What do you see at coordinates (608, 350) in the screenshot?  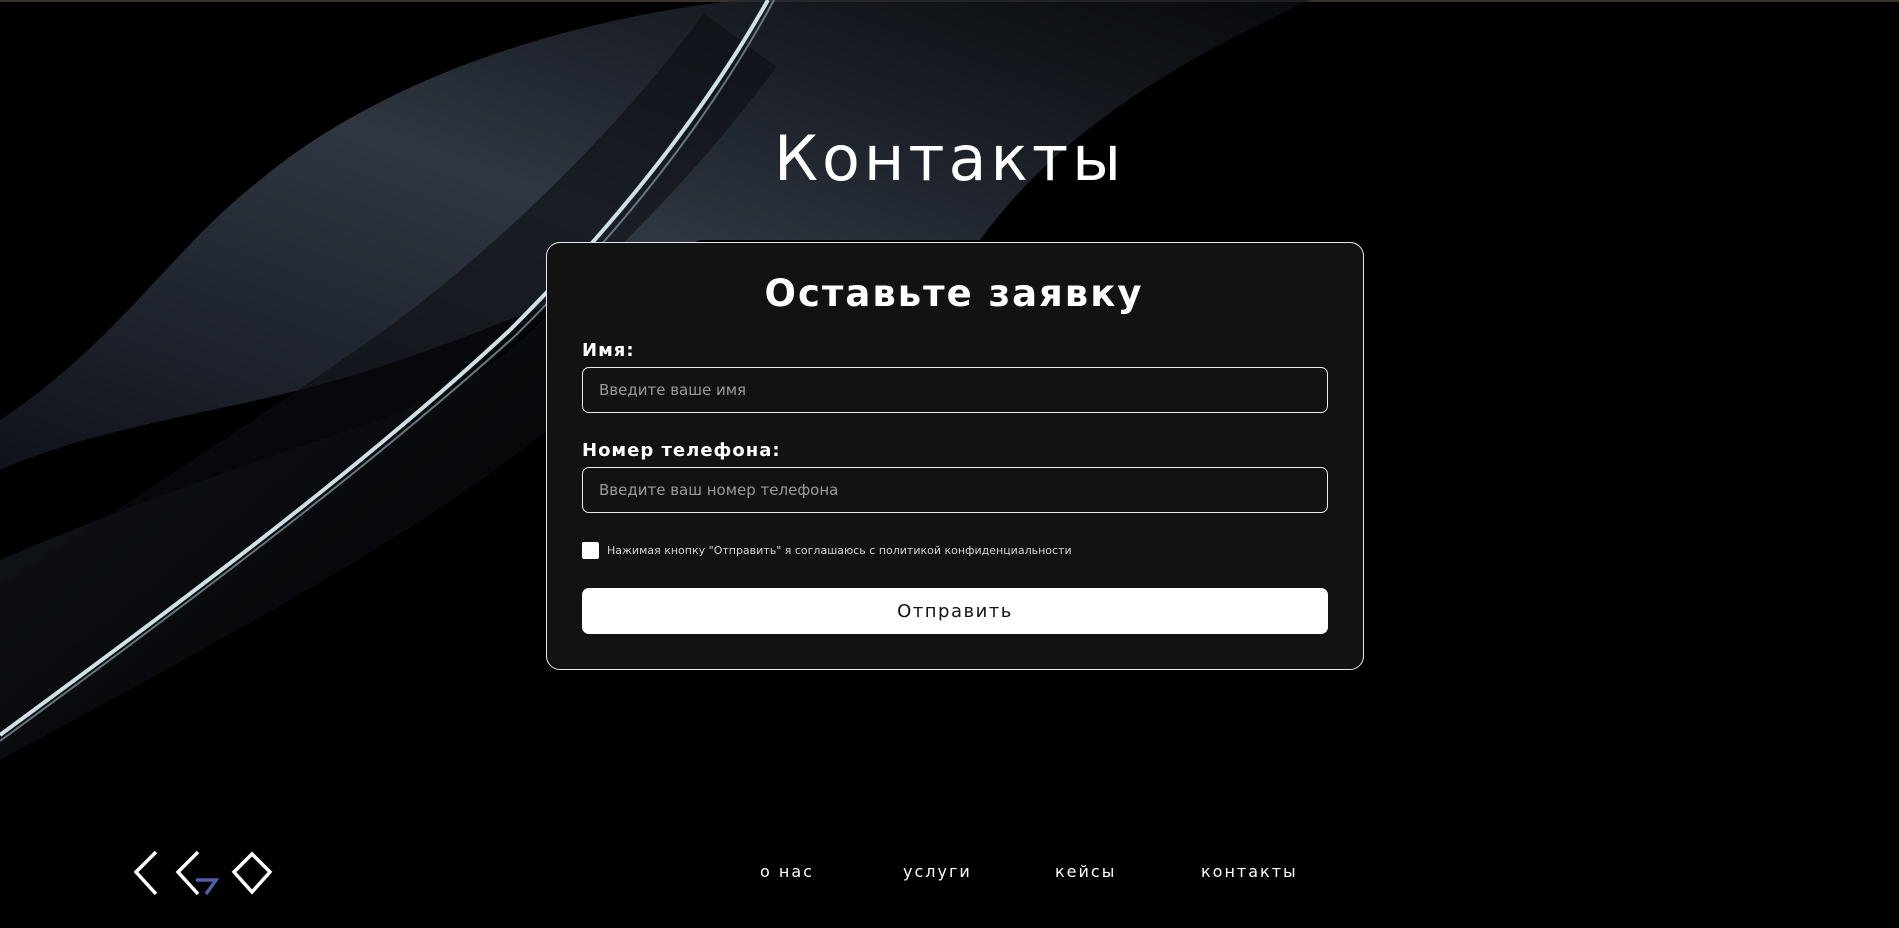 I see `name-label: Имя:` at bounding box center [608, 350].